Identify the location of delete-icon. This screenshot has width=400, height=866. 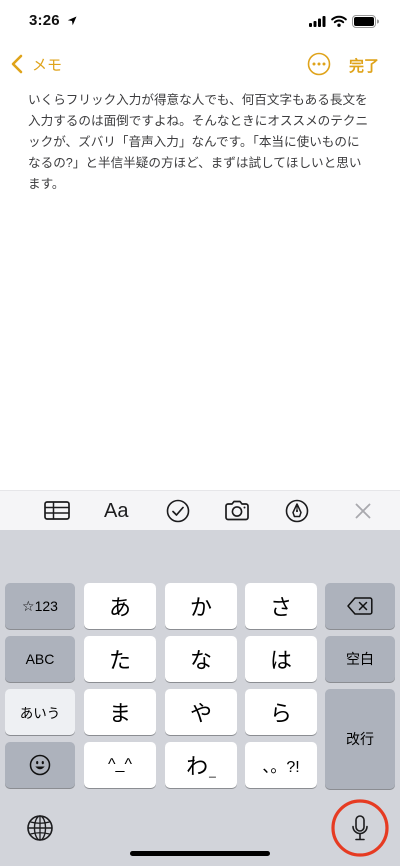
(360, 606).